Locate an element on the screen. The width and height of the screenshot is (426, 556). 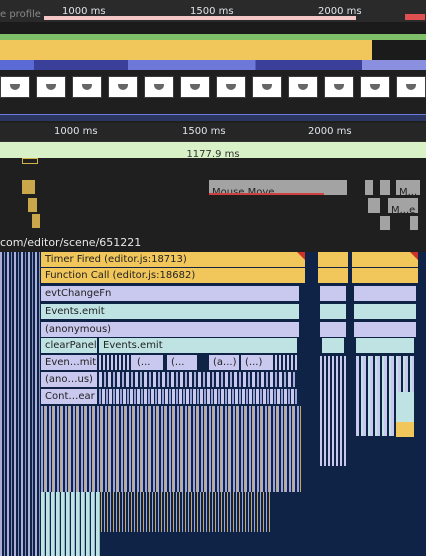
flame-entry-label: clearPanel is located at coordinates (71, 345).